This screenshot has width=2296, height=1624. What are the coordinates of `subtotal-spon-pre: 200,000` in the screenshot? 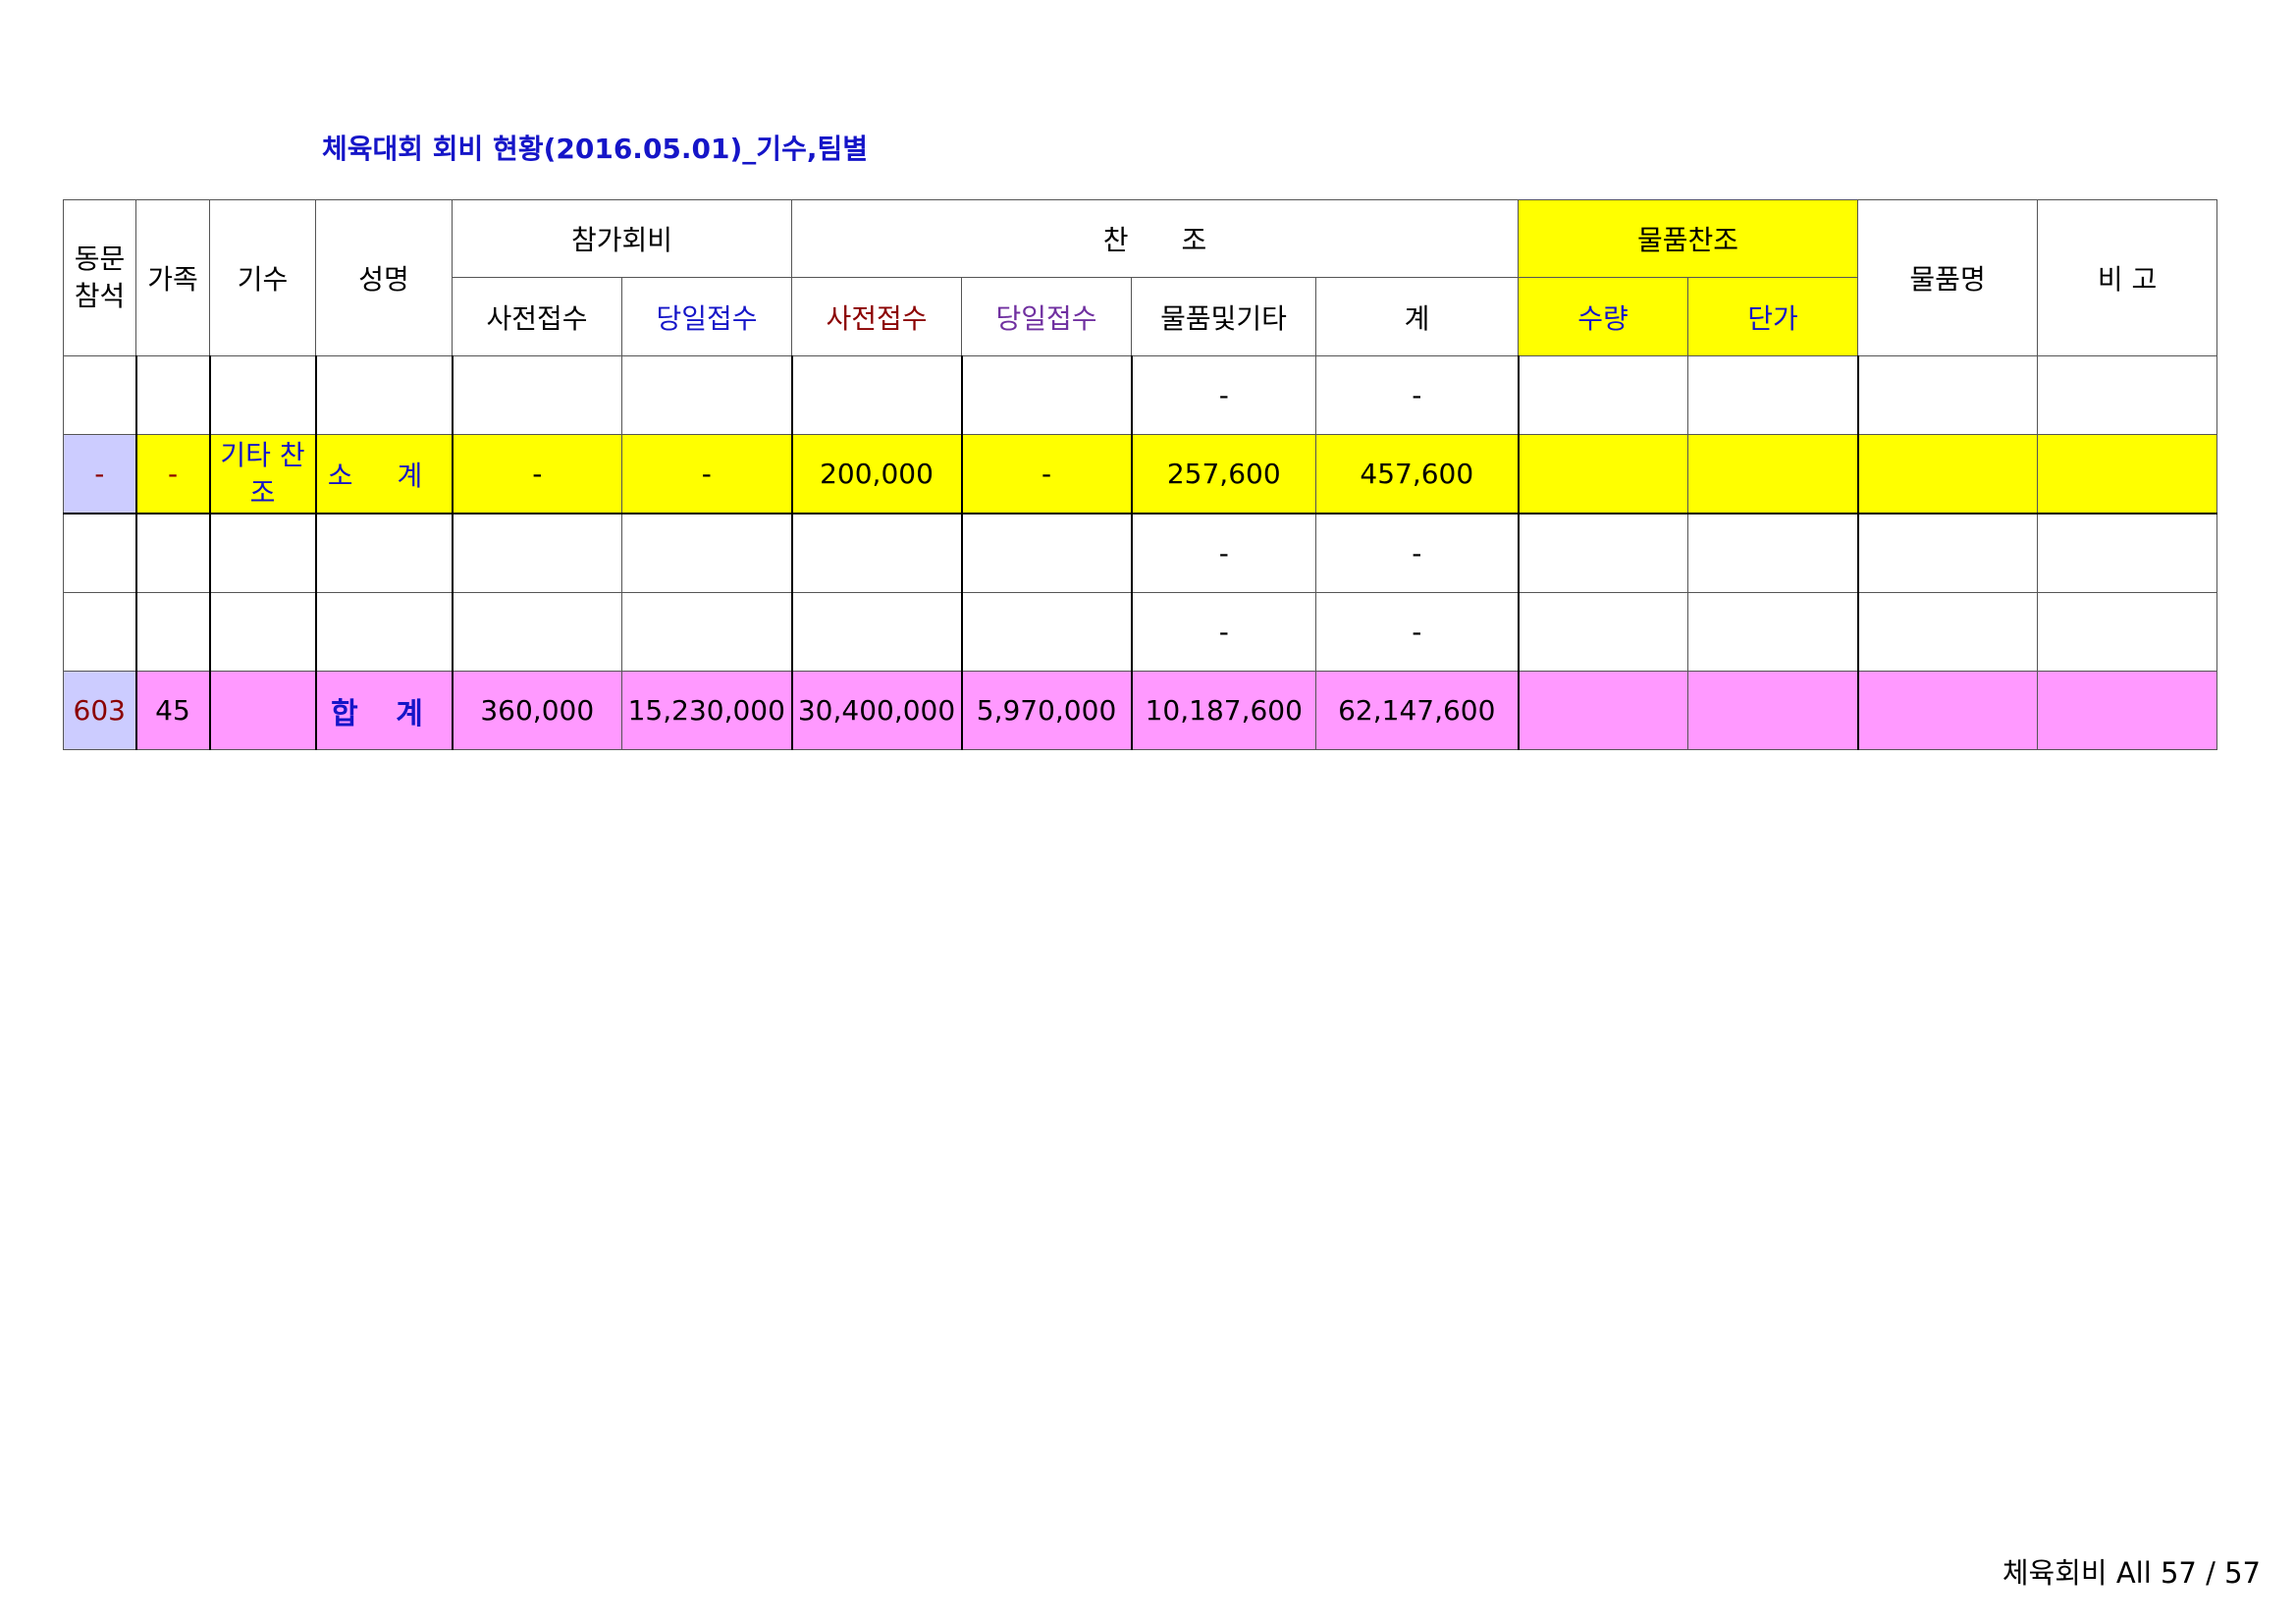 It's located at (876, 474).